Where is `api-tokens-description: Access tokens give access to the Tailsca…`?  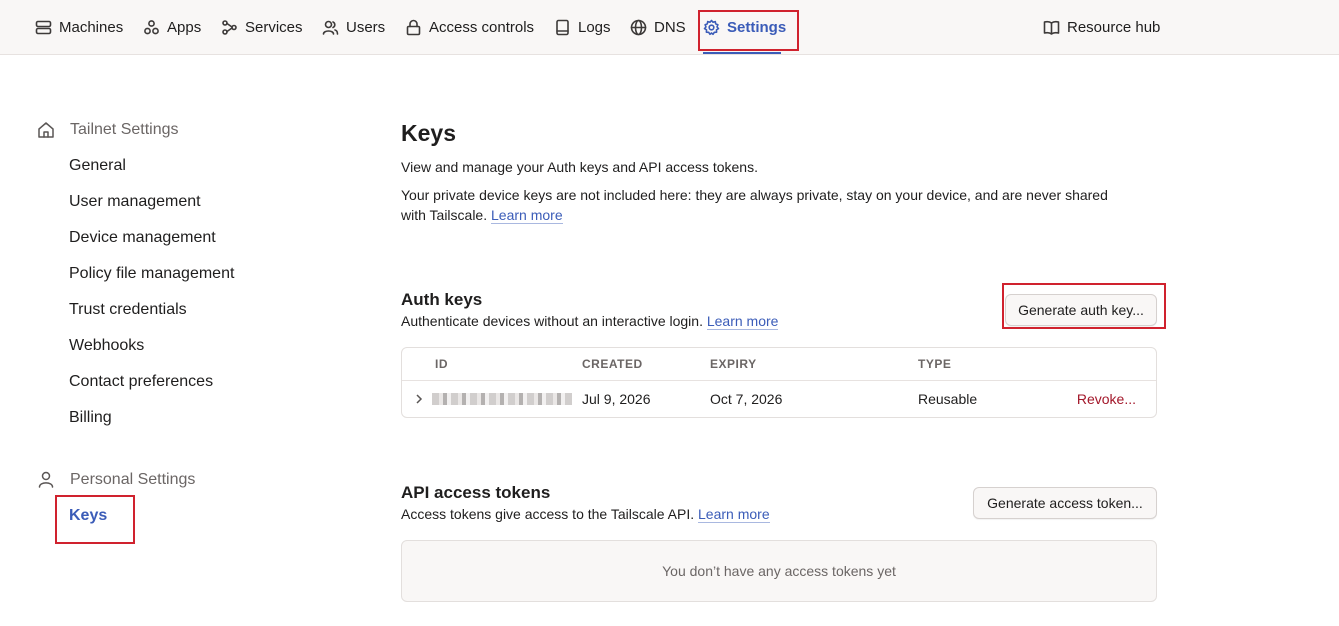 api-tokens-description: Access tokens give access to the Tailsca… is located at coordinates (585, 514).